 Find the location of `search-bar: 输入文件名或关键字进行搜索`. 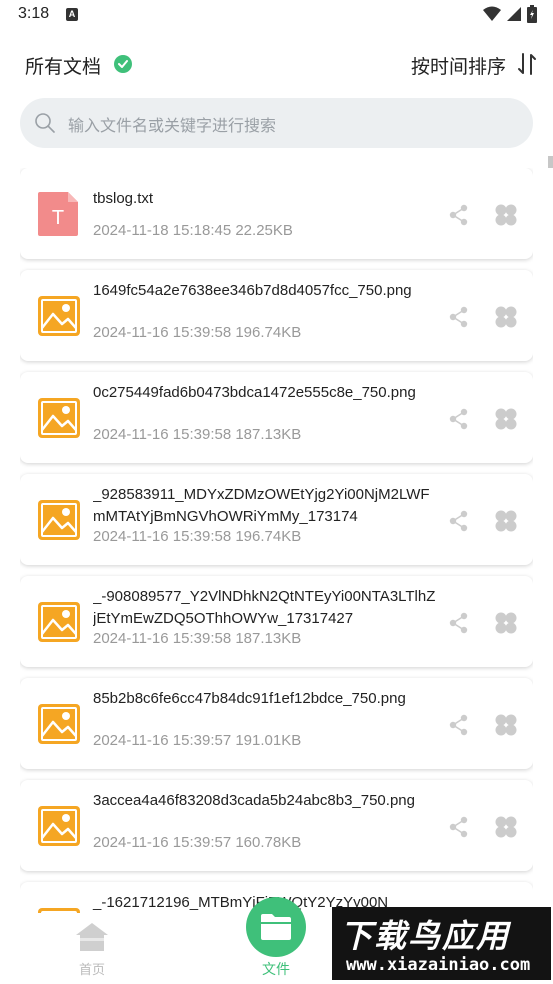

search-bar: 输入文件名或关键字进行搜索 is located at coordinates (276, 123).